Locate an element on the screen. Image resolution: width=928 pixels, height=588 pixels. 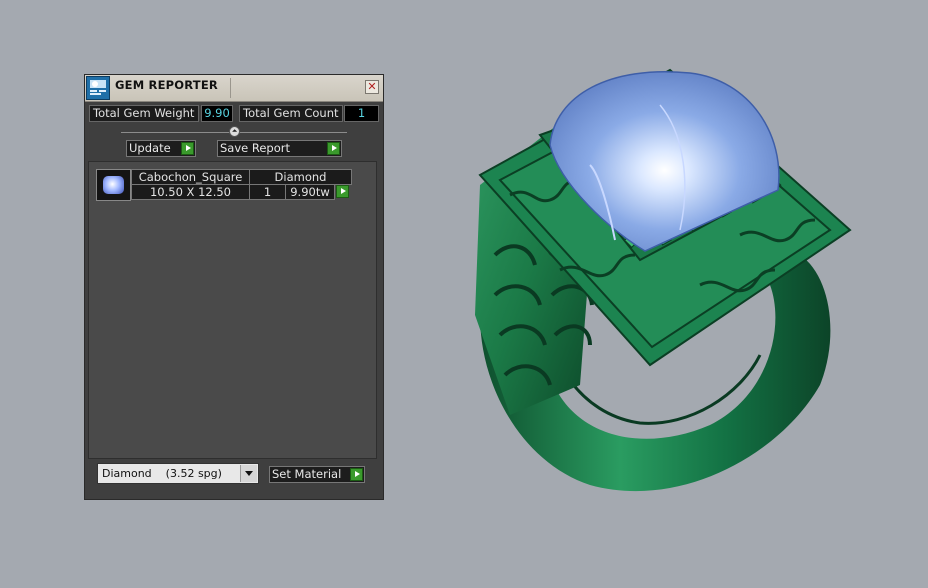
update-button: Update is located at coordinates (161, 148).